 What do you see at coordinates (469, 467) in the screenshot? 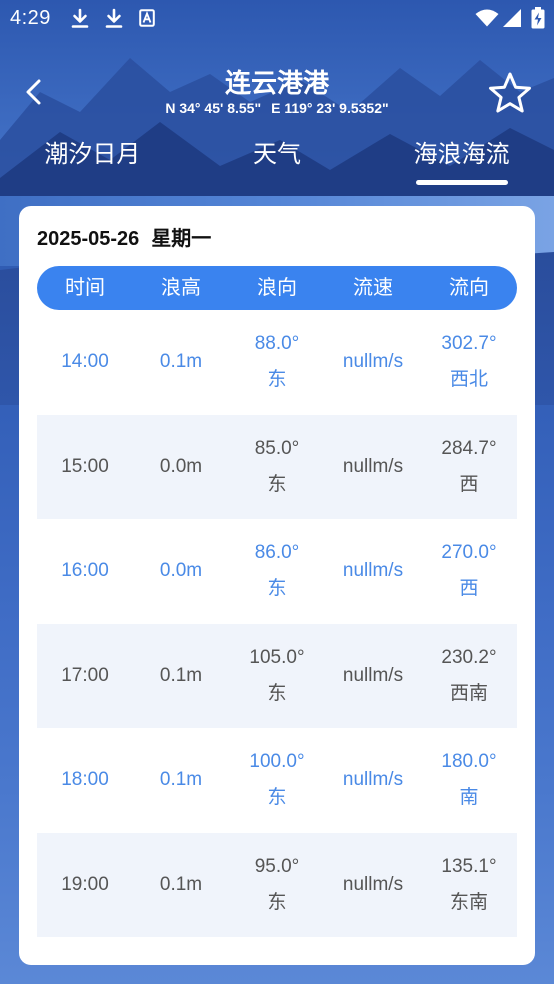
I see `current-direction-cell: 284.7° 西` at bounding box center [469, 467].